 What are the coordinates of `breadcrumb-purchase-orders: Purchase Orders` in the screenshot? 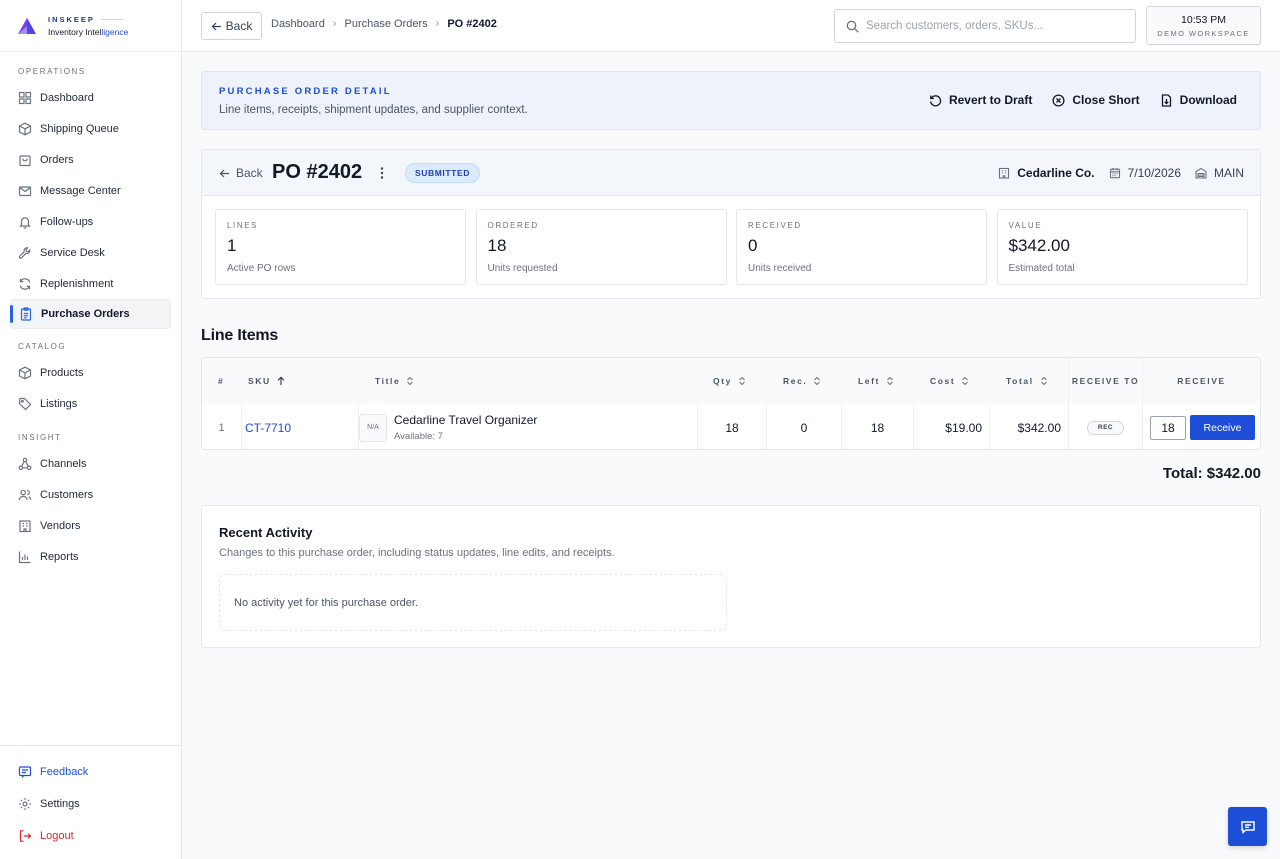 It's located at (386, 24).